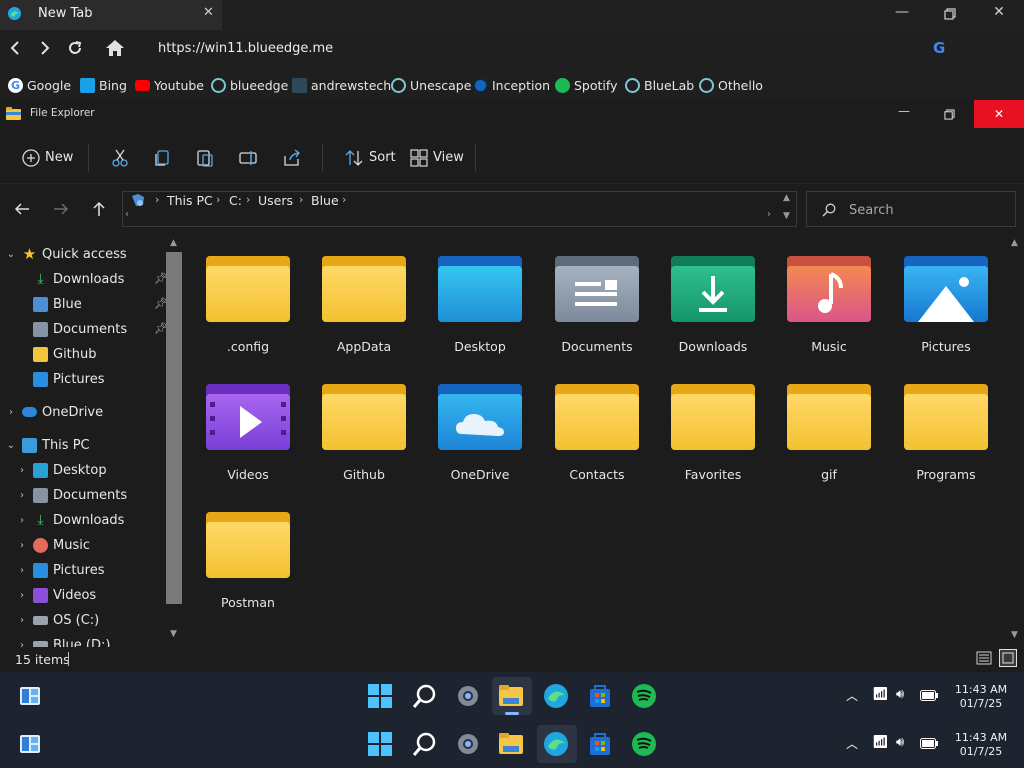 This screenshot has width=1024, height=768. What do you see at coordinates (949, 114) in the screenshot?
I see `explorer-restore-button` at bounding box center [949, 114].